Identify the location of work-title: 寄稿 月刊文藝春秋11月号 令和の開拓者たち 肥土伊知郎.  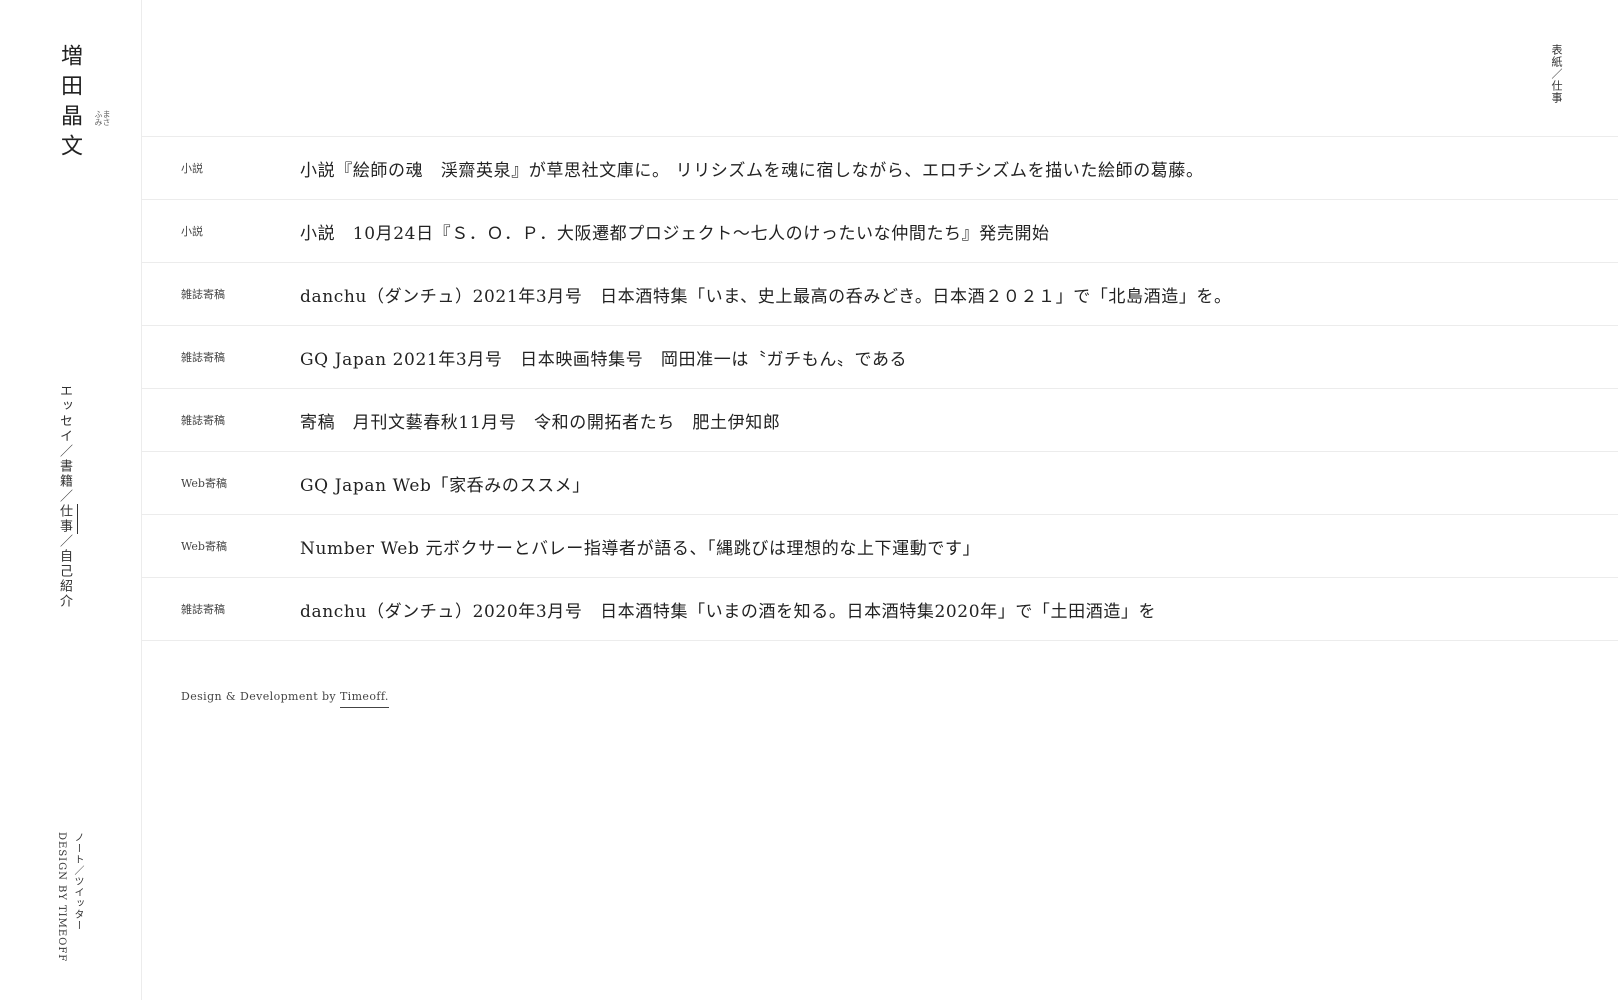
(540, 420).